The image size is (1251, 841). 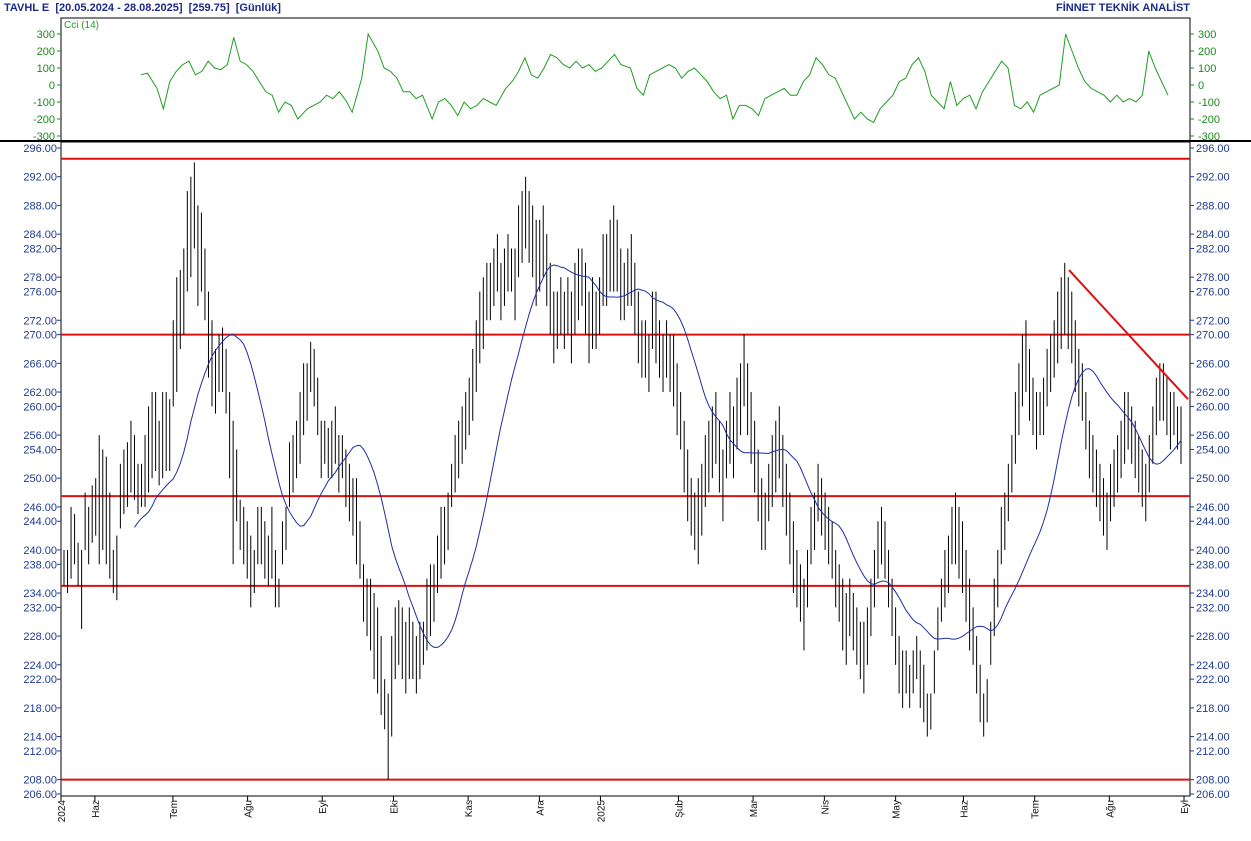 I want to click on price-tick-label-left: 246.00, so click(x=40, y=508).